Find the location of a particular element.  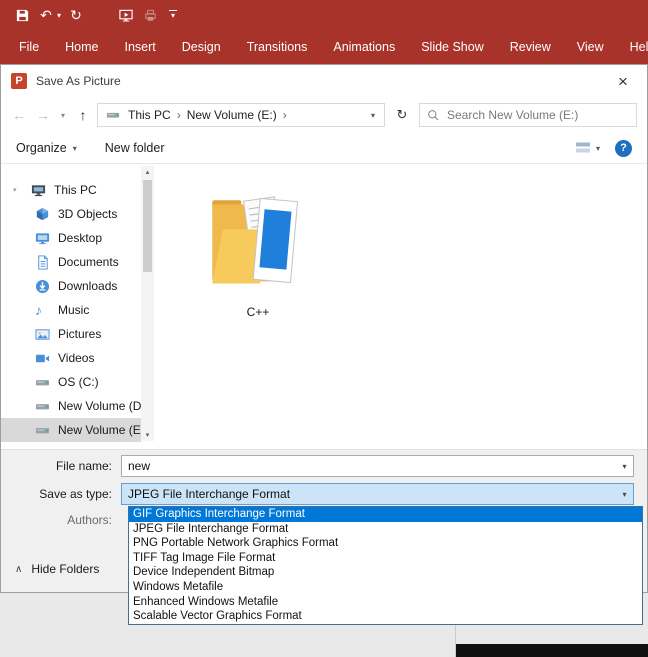

back-icon: ← is located at coordinates (19, 115).